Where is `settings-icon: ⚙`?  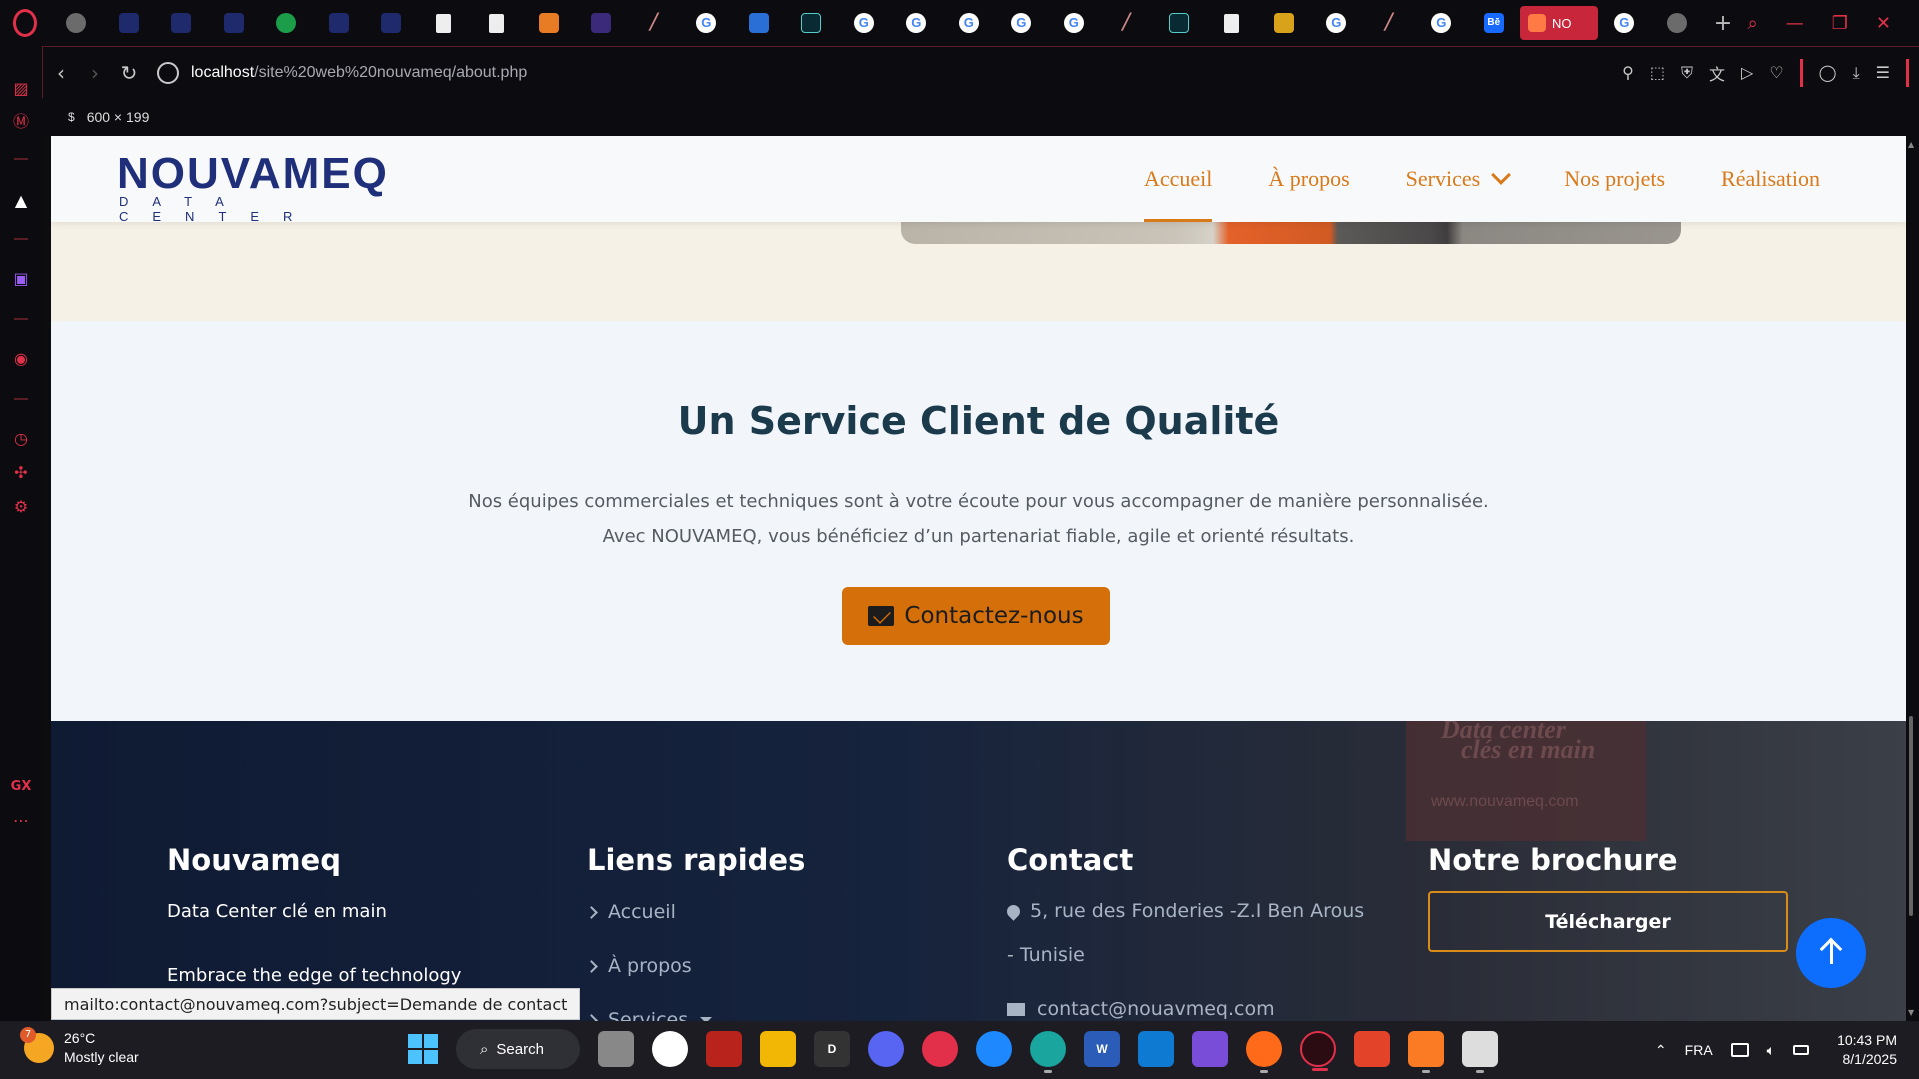
settings-icon: ⚙ is located at coordinates (21, 506).